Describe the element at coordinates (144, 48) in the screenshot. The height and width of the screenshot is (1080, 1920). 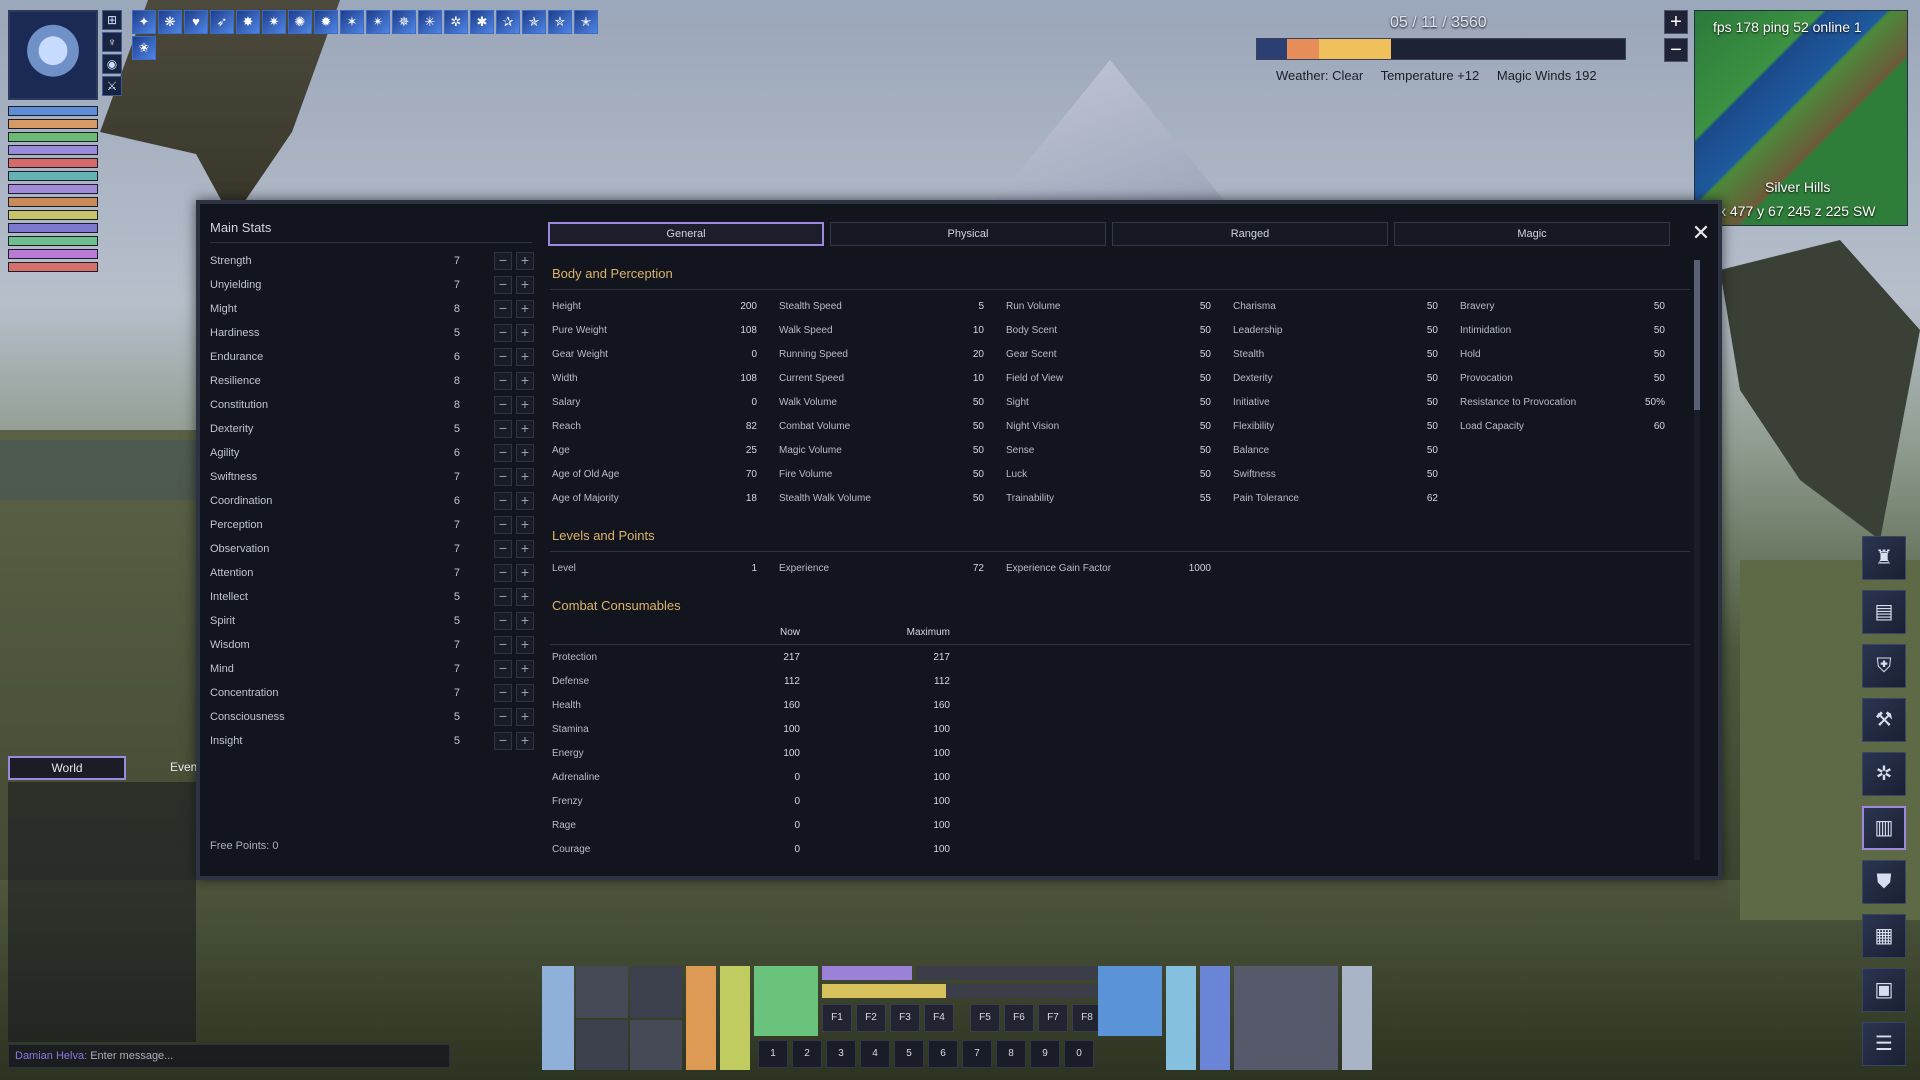
I see `skill-icon: ✬` at that location.